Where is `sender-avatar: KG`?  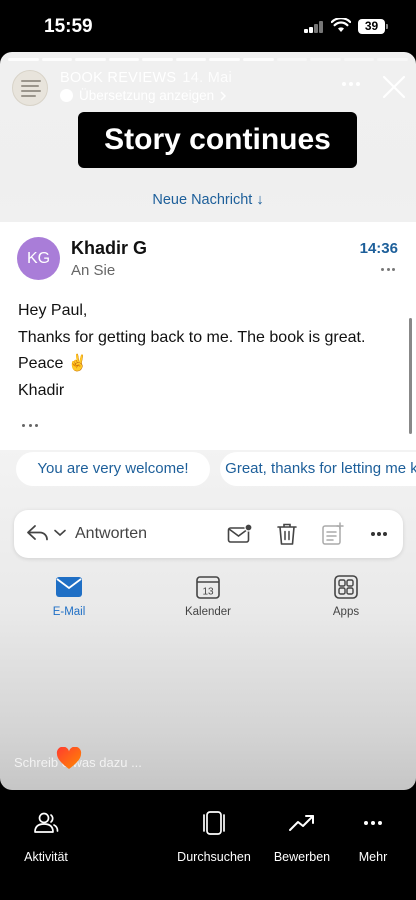 sender-avatar: KG is located at coordinates (38, 258).